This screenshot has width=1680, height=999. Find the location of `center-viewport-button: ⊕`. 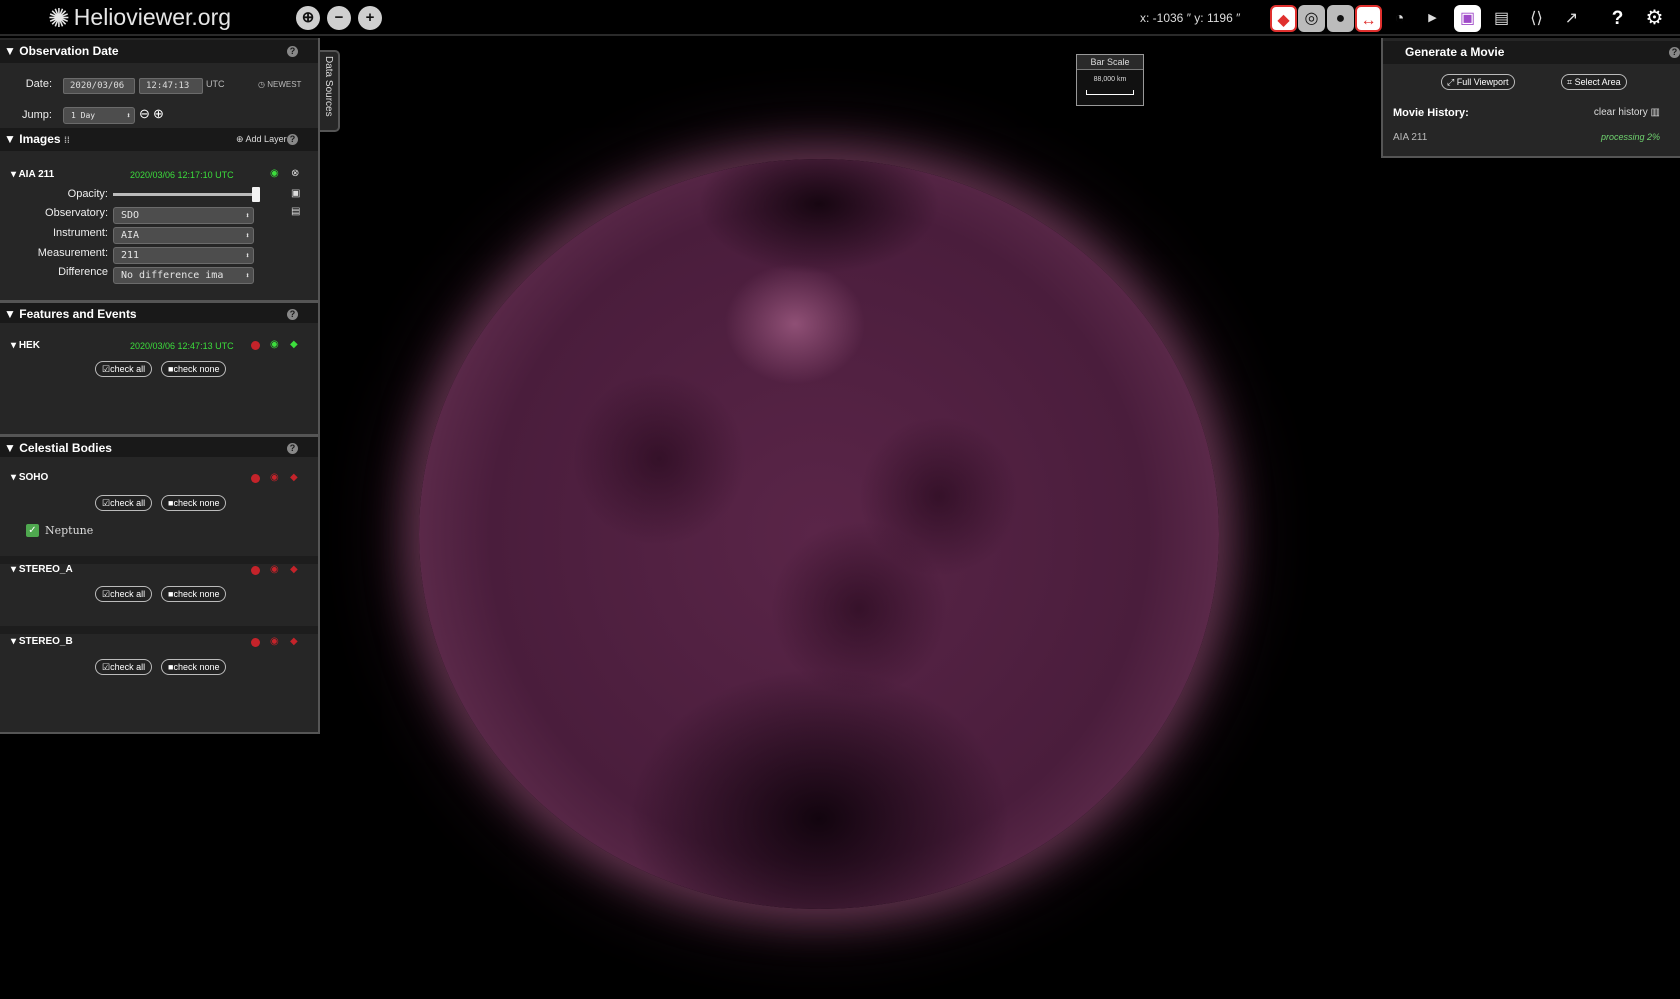

center-viewport-button: ⊕ is located at coordinates (308, 18).